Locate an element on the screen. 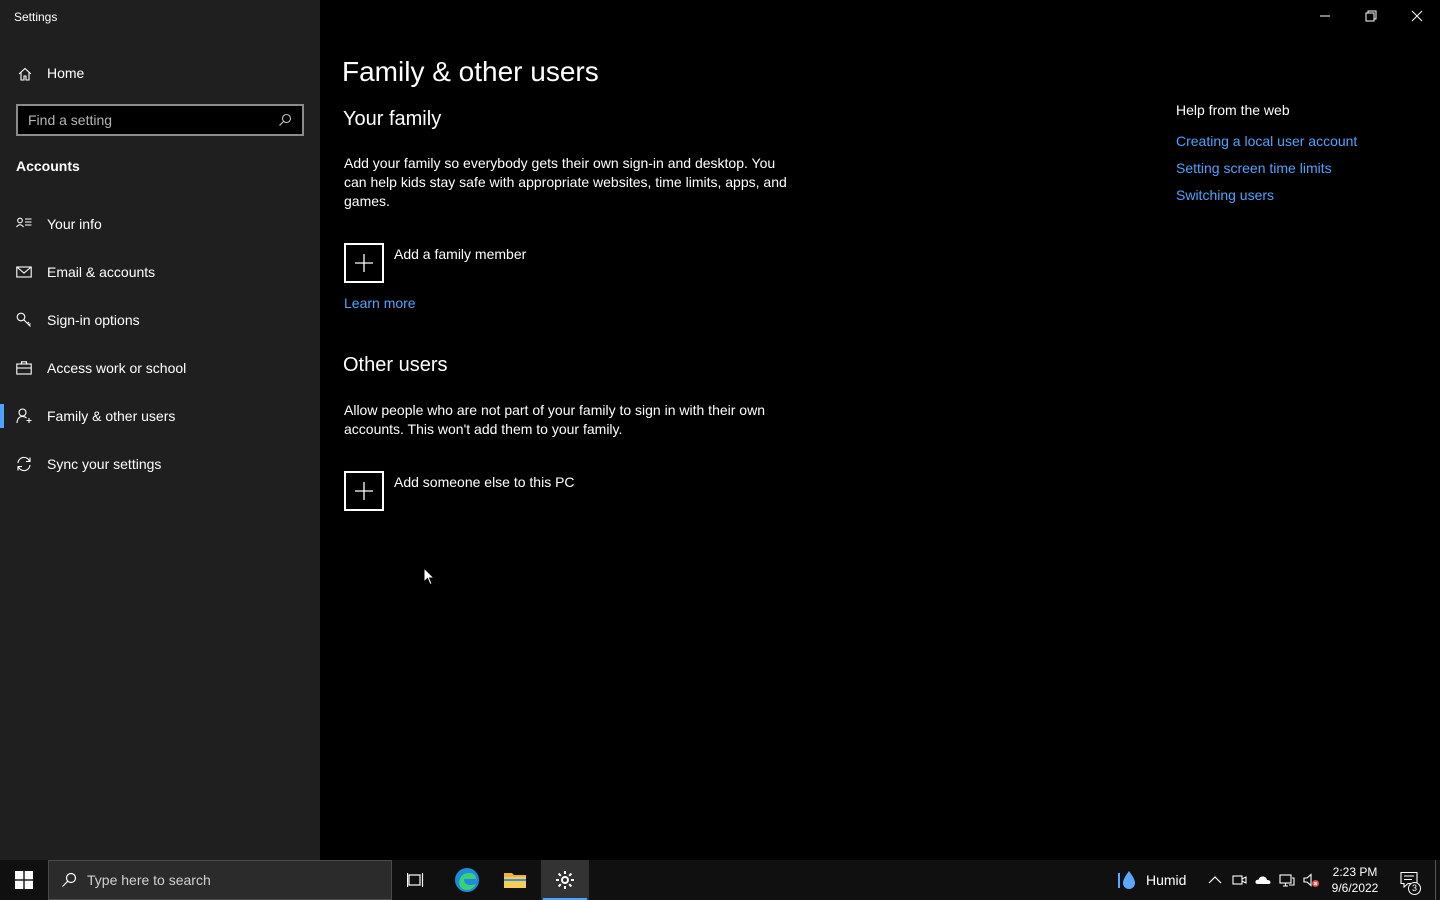 The image size is (1440, 900). mouse-cursor-icon is located at coordinates (429, 576).